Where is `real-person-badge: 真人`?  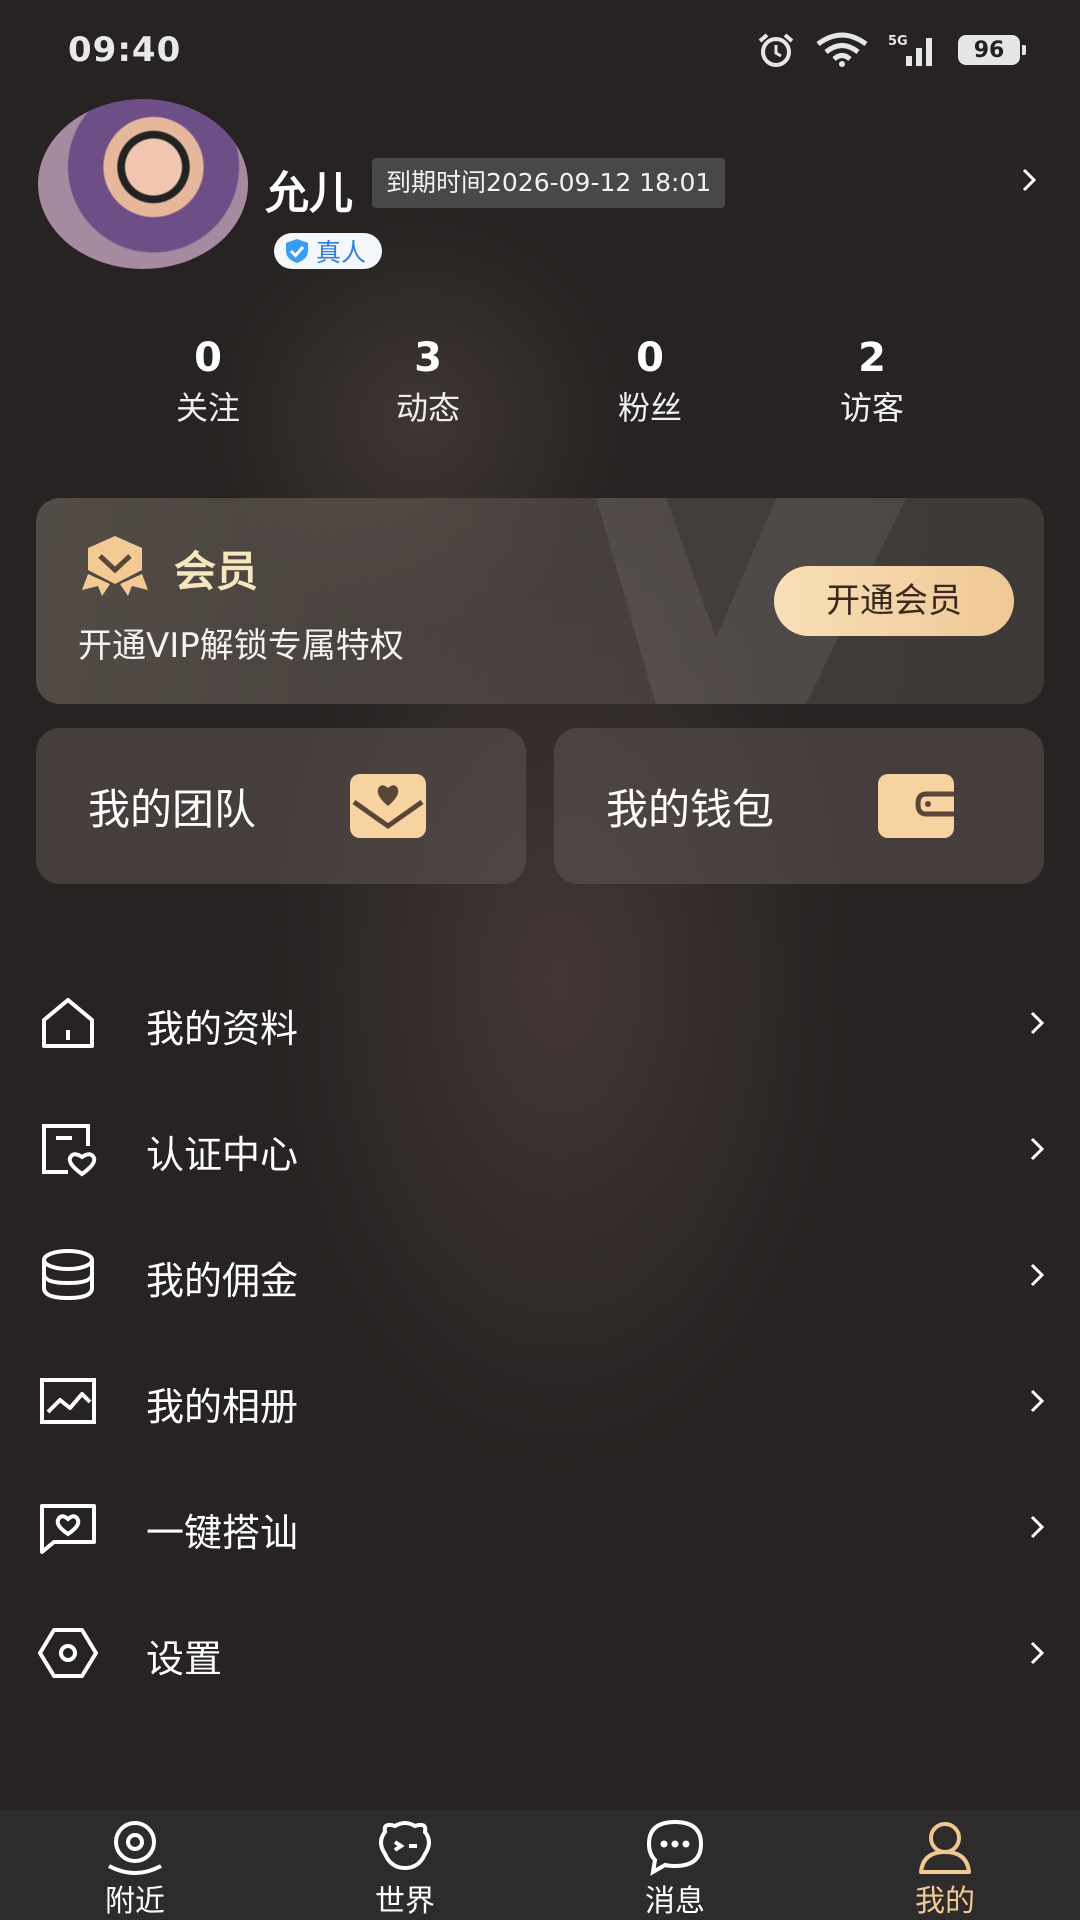
real-person-badge: 真人 is located at coordinates (328, 251).